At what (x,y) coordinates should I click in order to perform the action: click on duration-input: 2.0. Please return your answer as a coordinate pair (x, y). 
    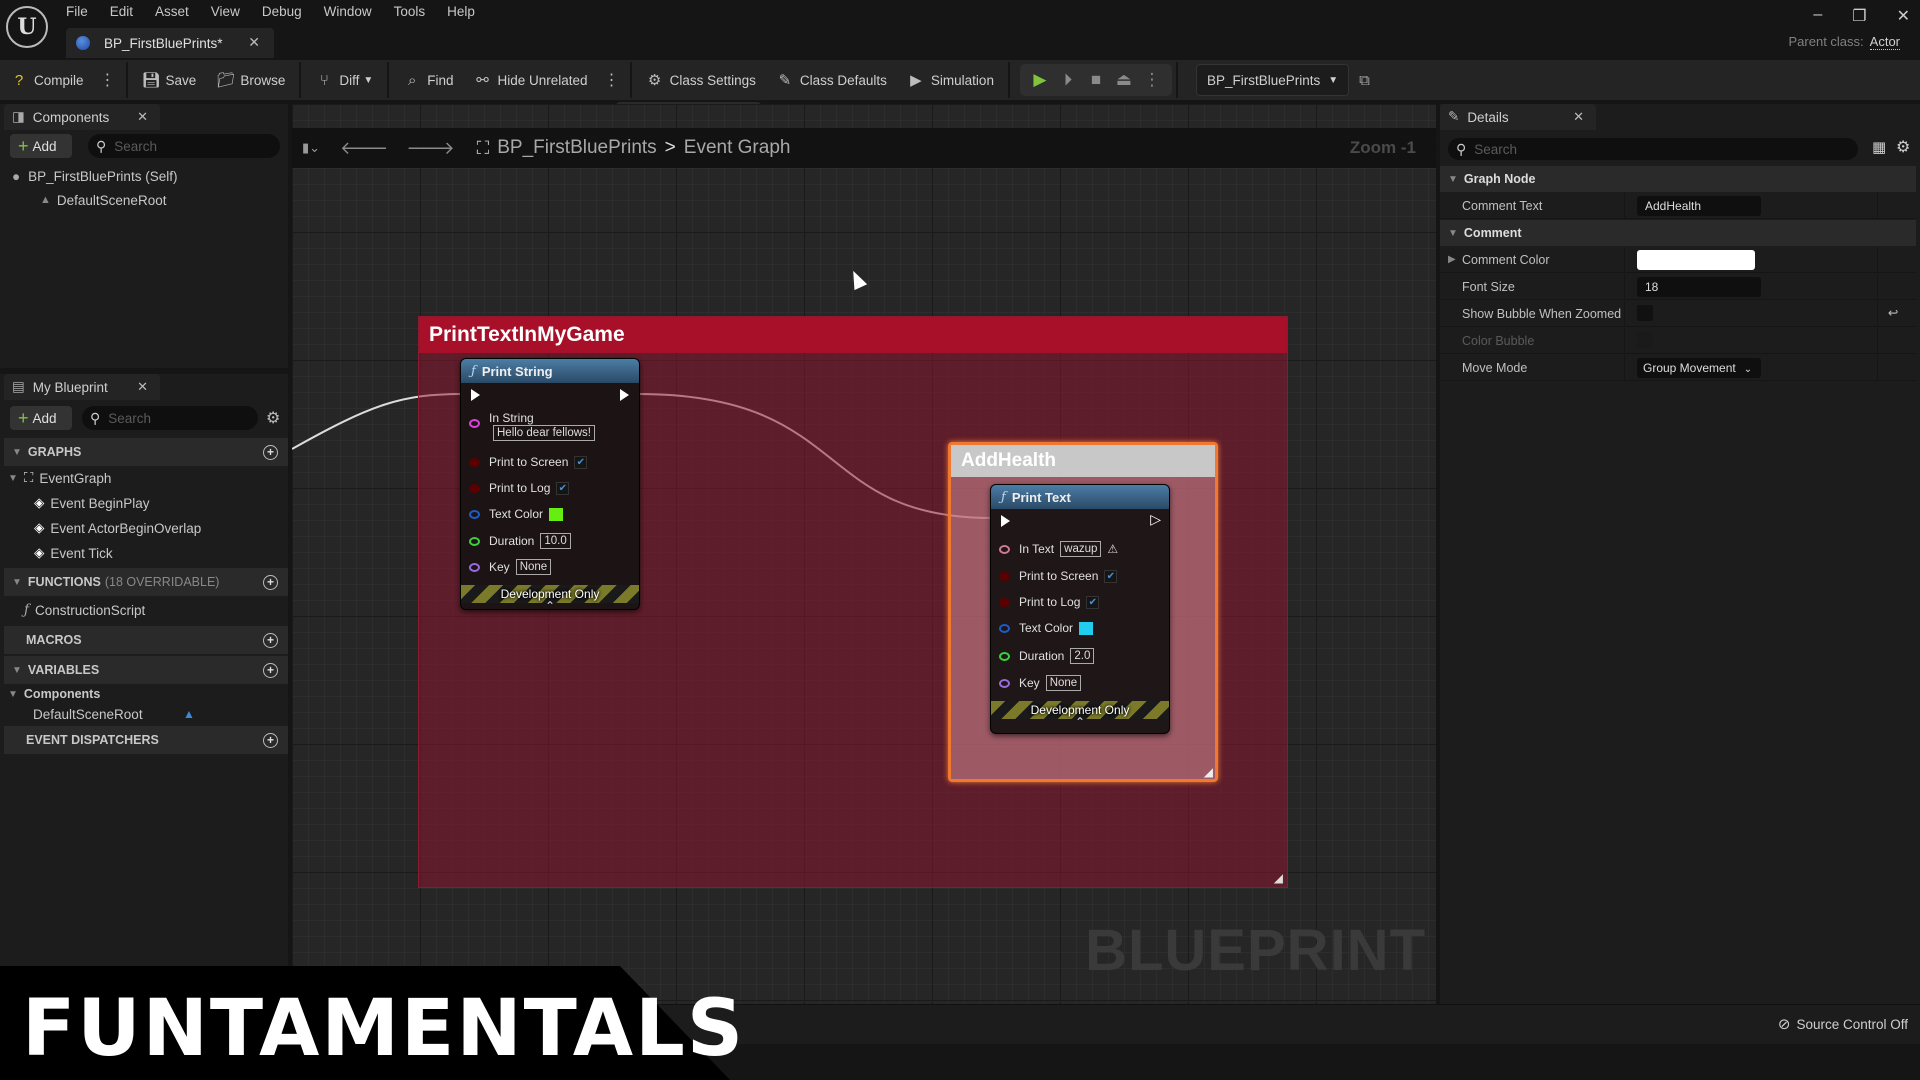
    Looking at the image, I should click on (1082, 656).